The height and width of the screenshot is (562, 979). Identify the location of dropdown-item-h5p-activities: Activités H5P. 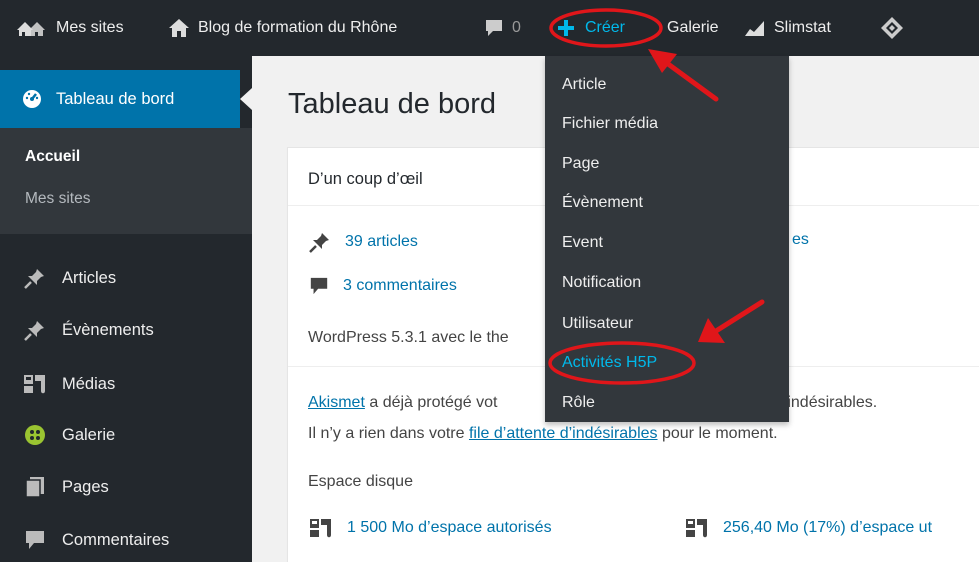
(609, 363).